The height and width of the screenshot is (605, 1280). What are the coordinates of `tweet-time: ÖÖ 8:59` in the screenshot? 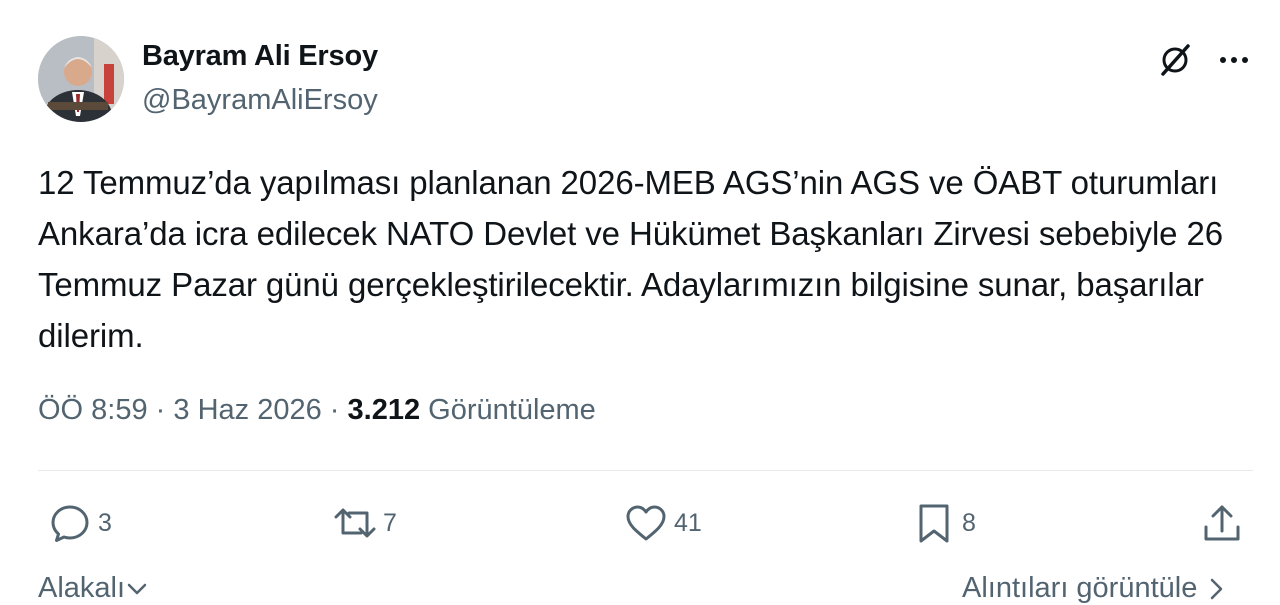 It's located at (93, 410).